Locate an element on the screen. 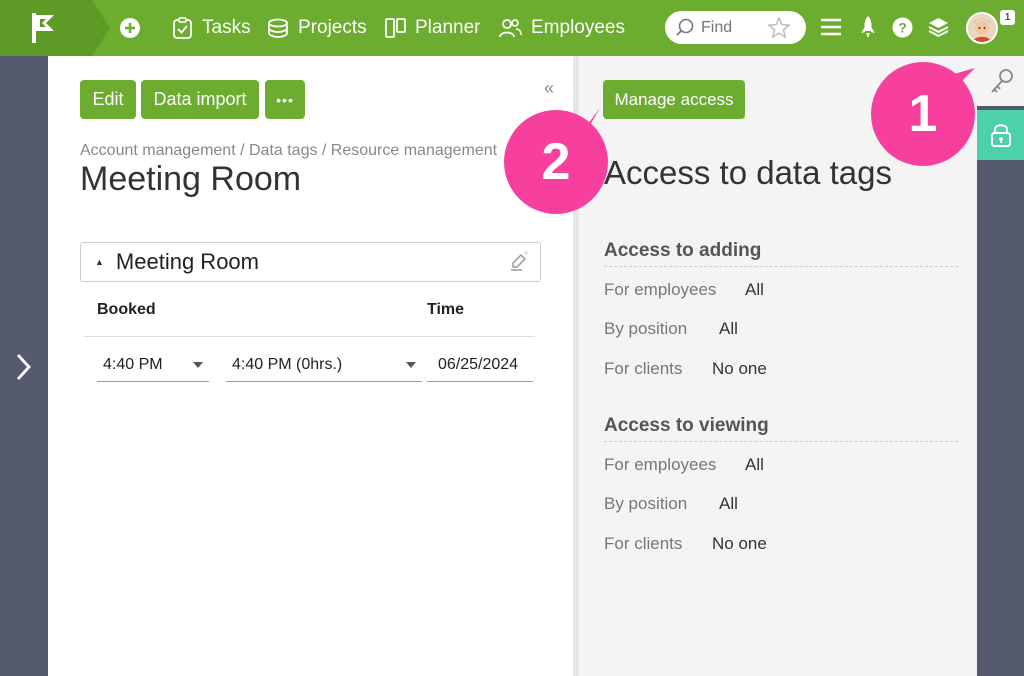 This screenshot has height=676, width=1024. viewing-employees-label: For employees is located at coordinates (660, 464).